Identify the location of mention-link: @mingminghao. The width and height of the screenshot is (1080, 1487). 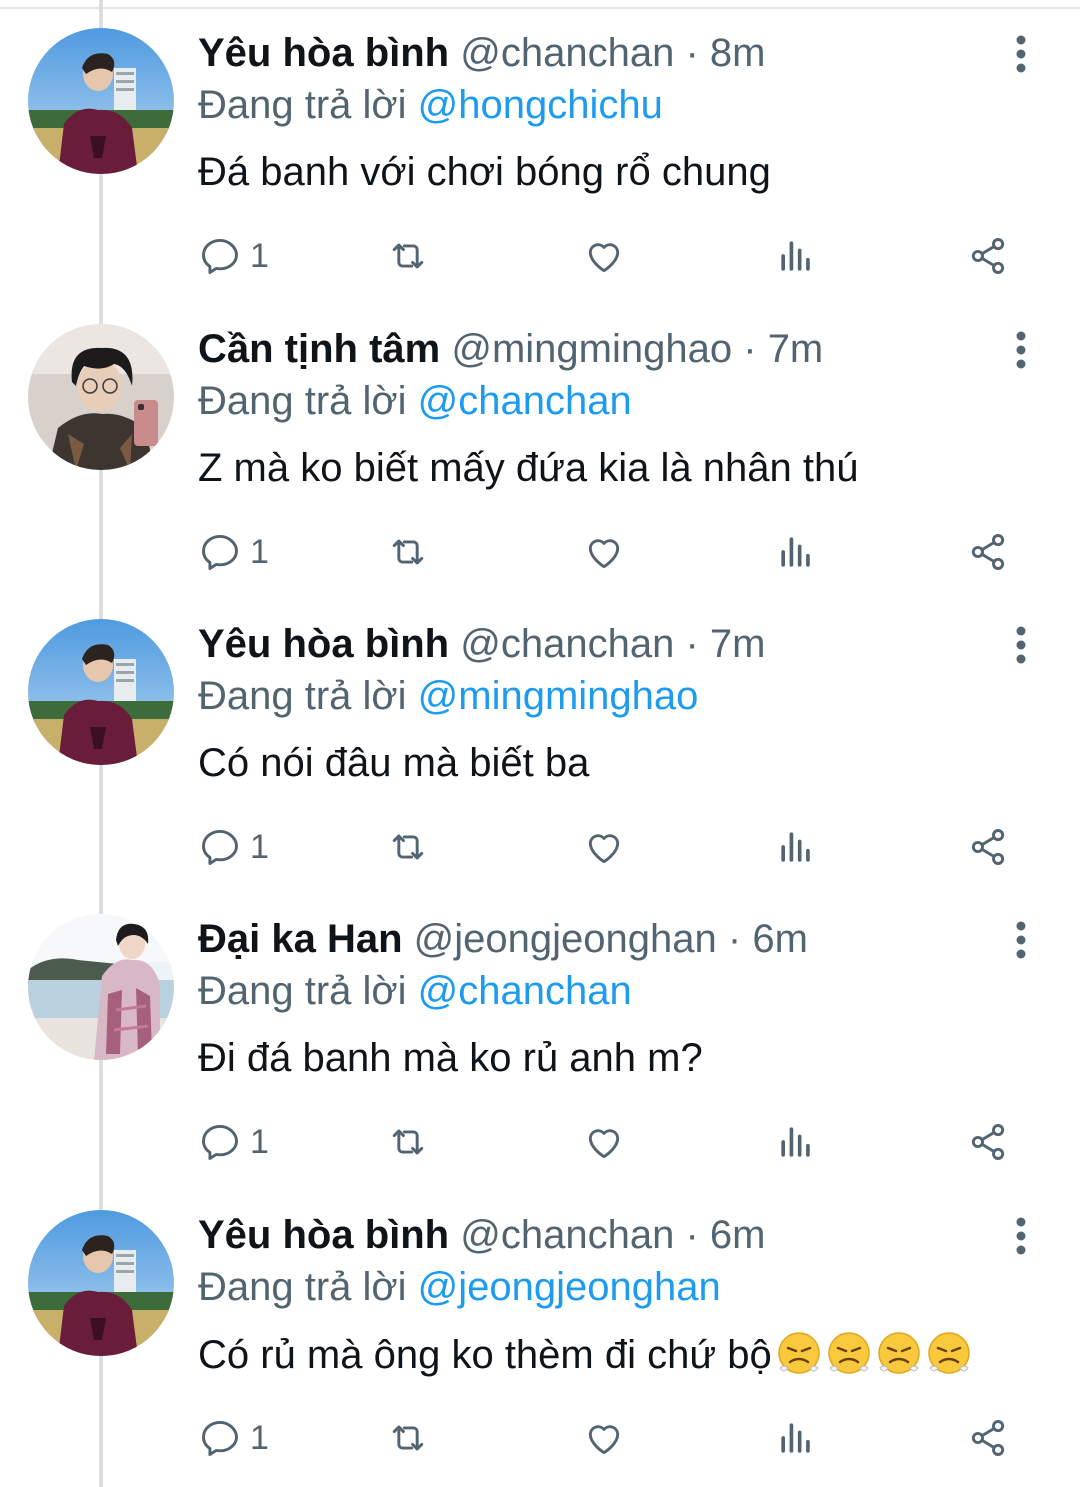
(558, 696).